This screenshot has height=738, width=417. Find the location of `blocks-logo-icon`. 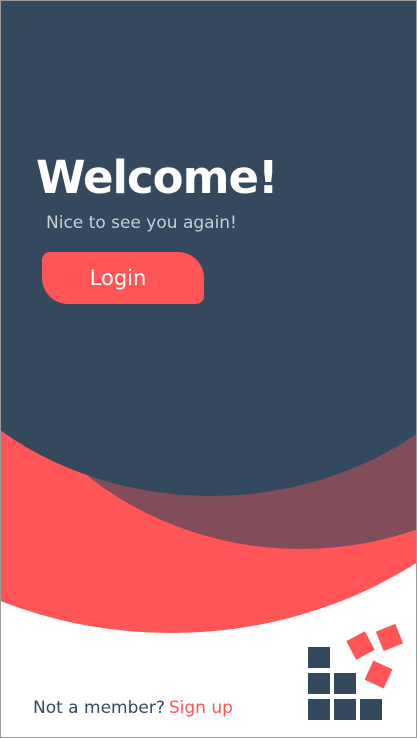

blocks-logo-icon is located at coordinates (356, 671).